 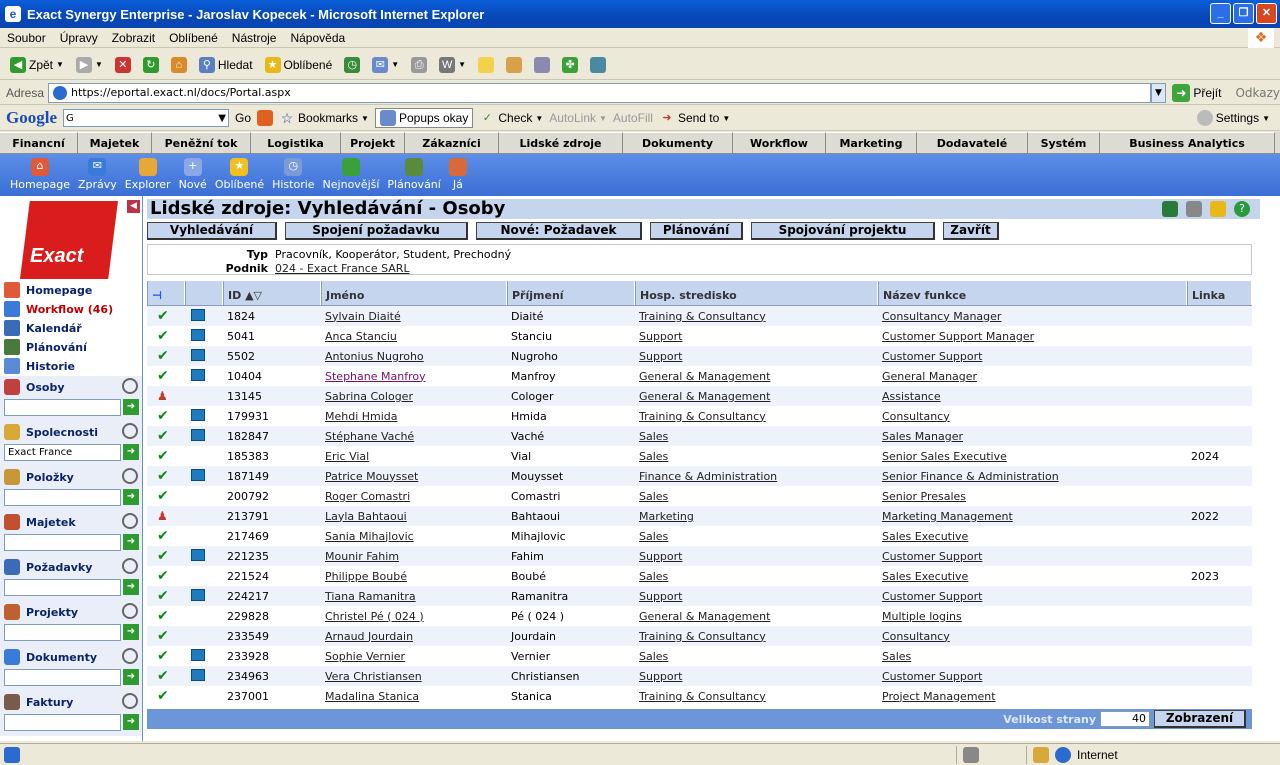 What do you see at coordinates (43, 328) in the screenshot?
I see `sidebar-item-kalendar: Kalendář` at bounding box center [43, 328].